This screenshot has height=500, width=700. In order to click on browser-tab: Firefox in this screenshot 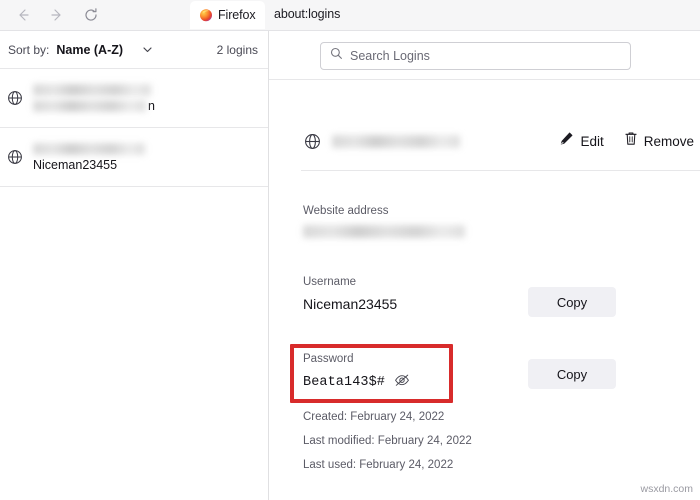, I will do `click(227, 15)`.